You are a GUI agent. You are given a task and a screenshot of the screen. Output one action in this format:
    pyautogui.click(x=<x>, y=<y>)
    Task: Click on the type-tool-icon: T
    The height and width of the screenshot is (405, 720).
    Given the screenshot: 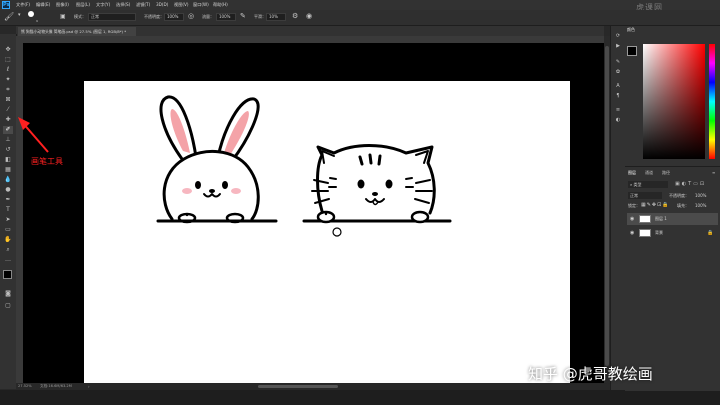 What is the action you would take?
    pyautogui.click(x=8, y=210)
    